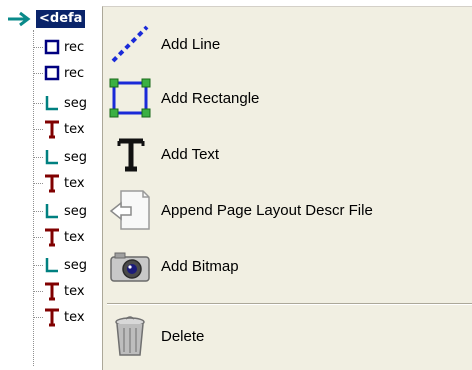 This screenshot has width=472, height=370. Describe the element at coordinates (19, 19) in the screenshot. I see `arrow-right-icon` at that location.